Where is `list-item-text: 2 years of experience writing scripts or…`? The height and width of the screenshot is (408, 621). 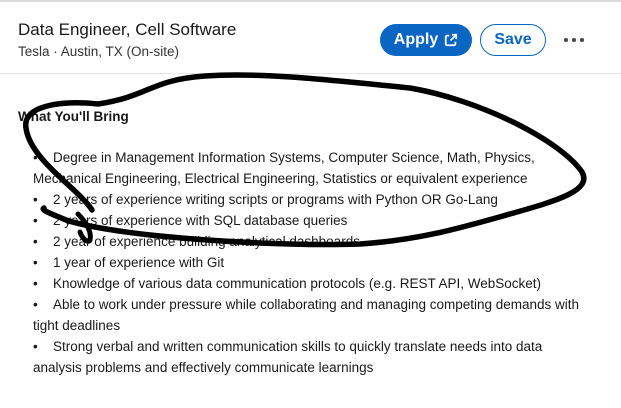
list-item-text: 2 years of experience writing scripts or… is located at coordinates (275, 199).